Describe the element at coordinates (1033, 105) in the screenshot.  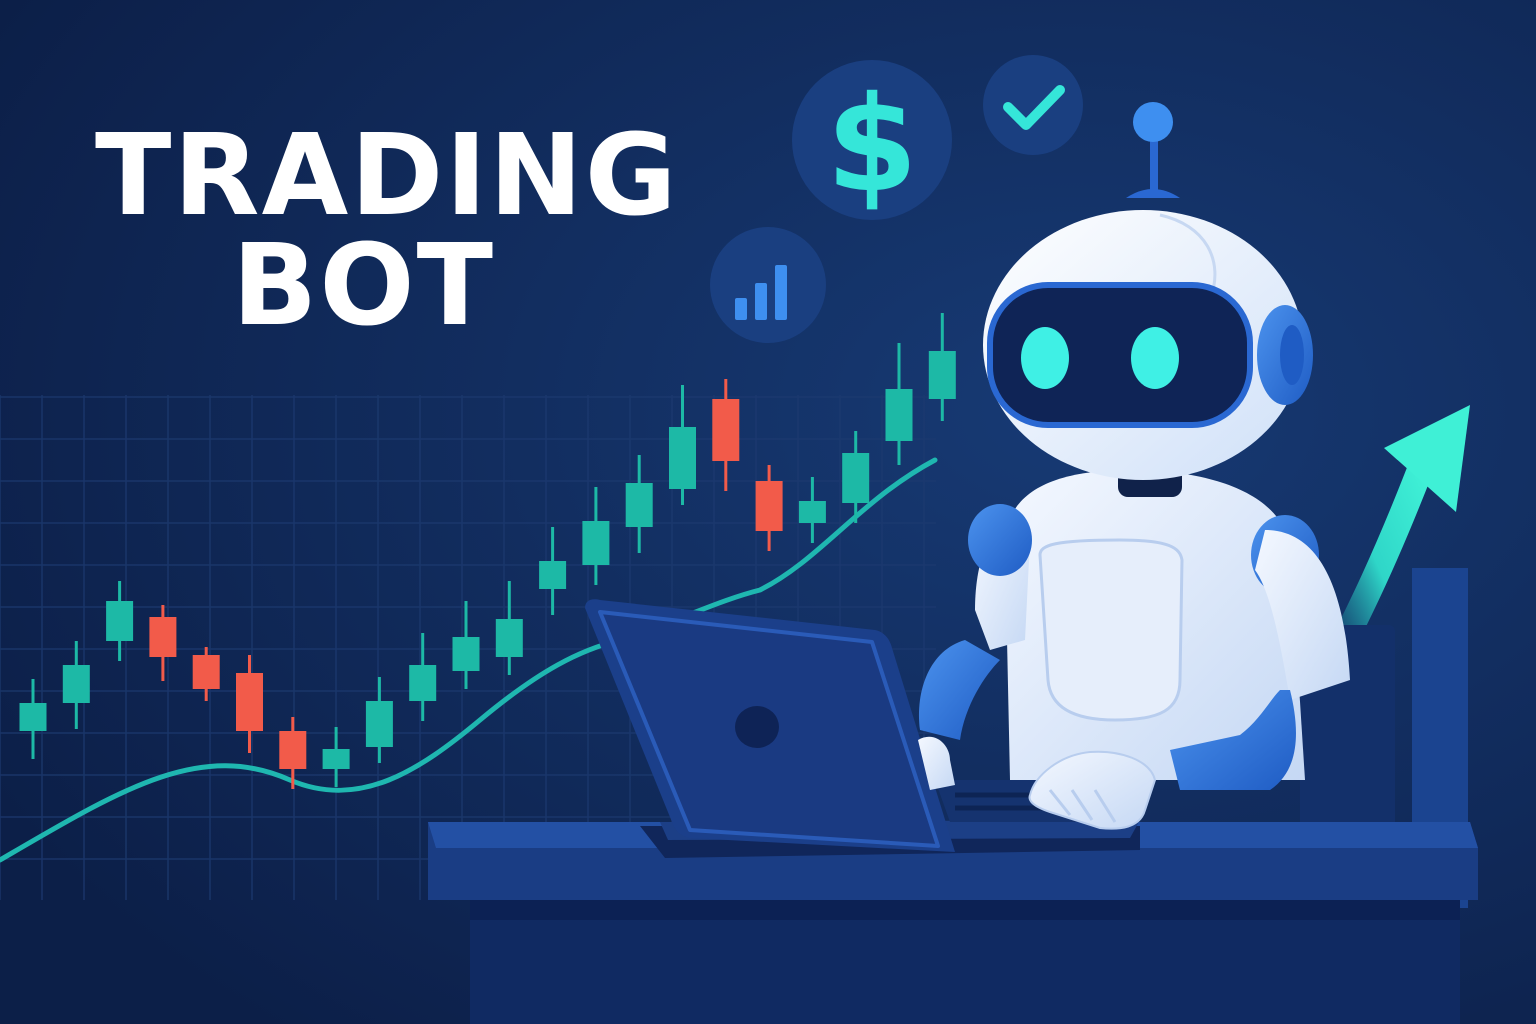
I see `check-icon` at that location.